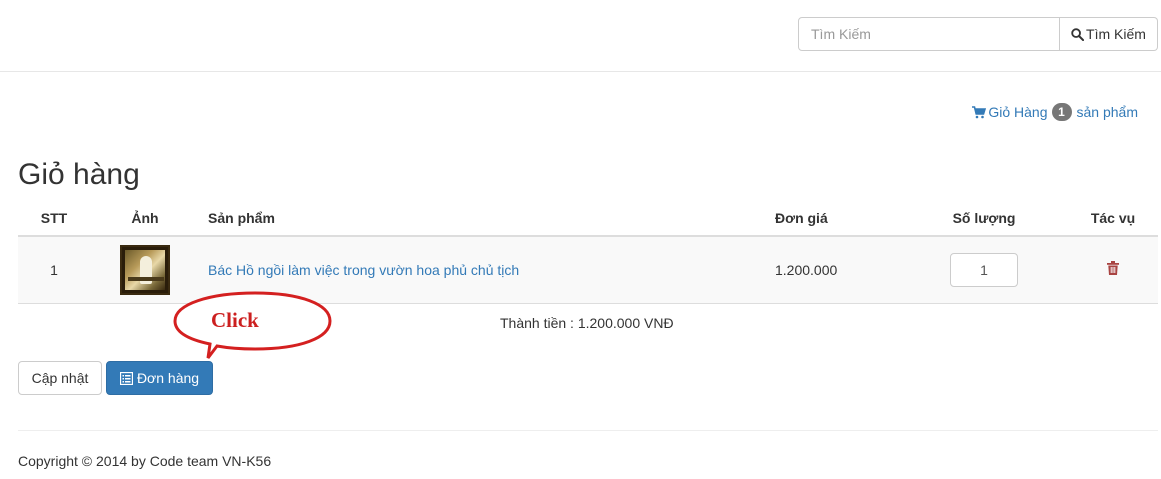  What do you see at coordinates (60, 378) in the screenshot?
I see `update-cart-button: Cập nhật` at bounding box center [60, 378].